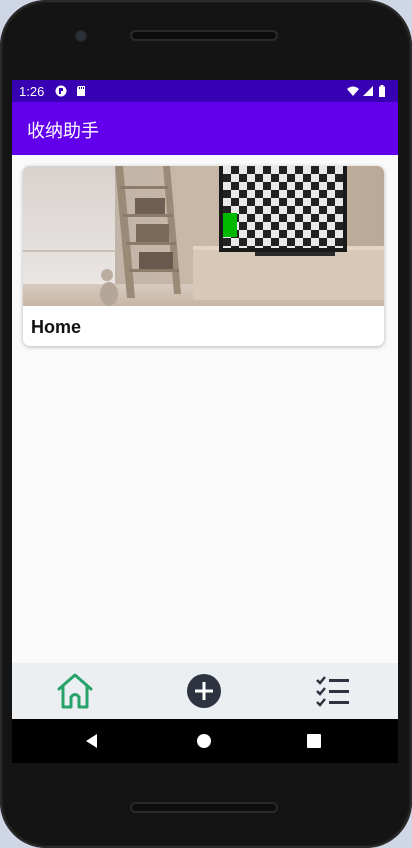 The height and width of the screenshot is (848, 412). What do you see at coordinates (56, 327) in the screenshot?
I see `card-title: Home` at bounding box center [56, 327].